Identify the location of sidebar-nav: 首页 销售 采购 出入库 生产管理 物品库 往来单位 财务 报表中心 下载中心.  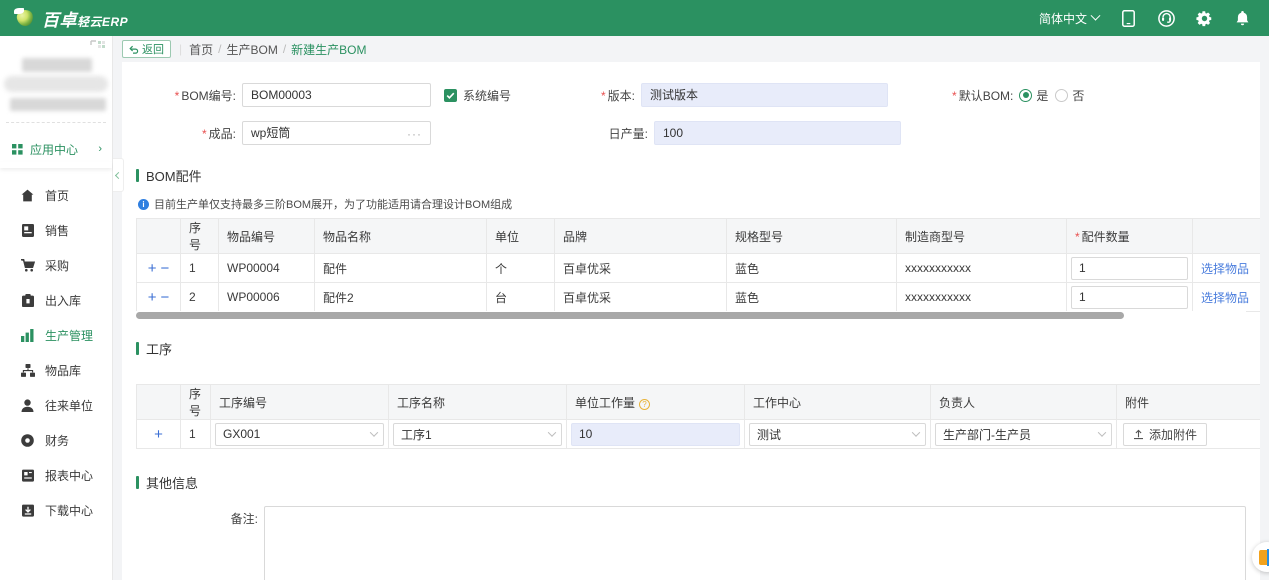
(56, 350).